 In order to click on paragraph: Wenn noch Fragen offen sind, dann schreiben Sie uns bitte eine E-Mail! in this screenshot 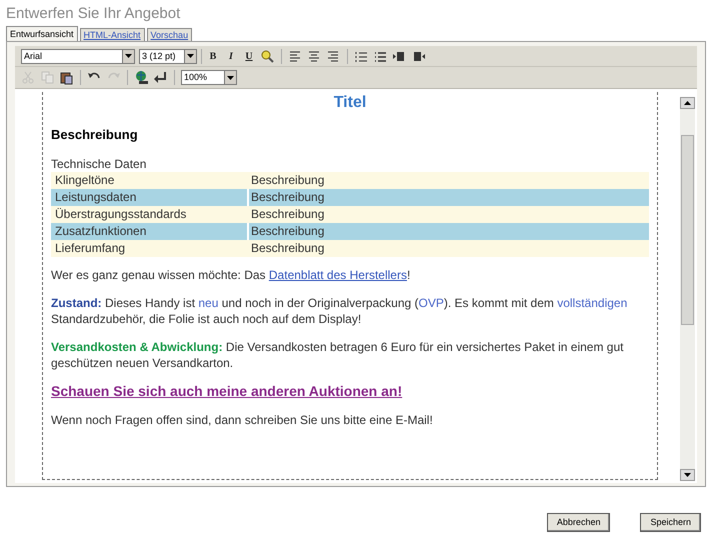, I will do `click(242, 420)`.